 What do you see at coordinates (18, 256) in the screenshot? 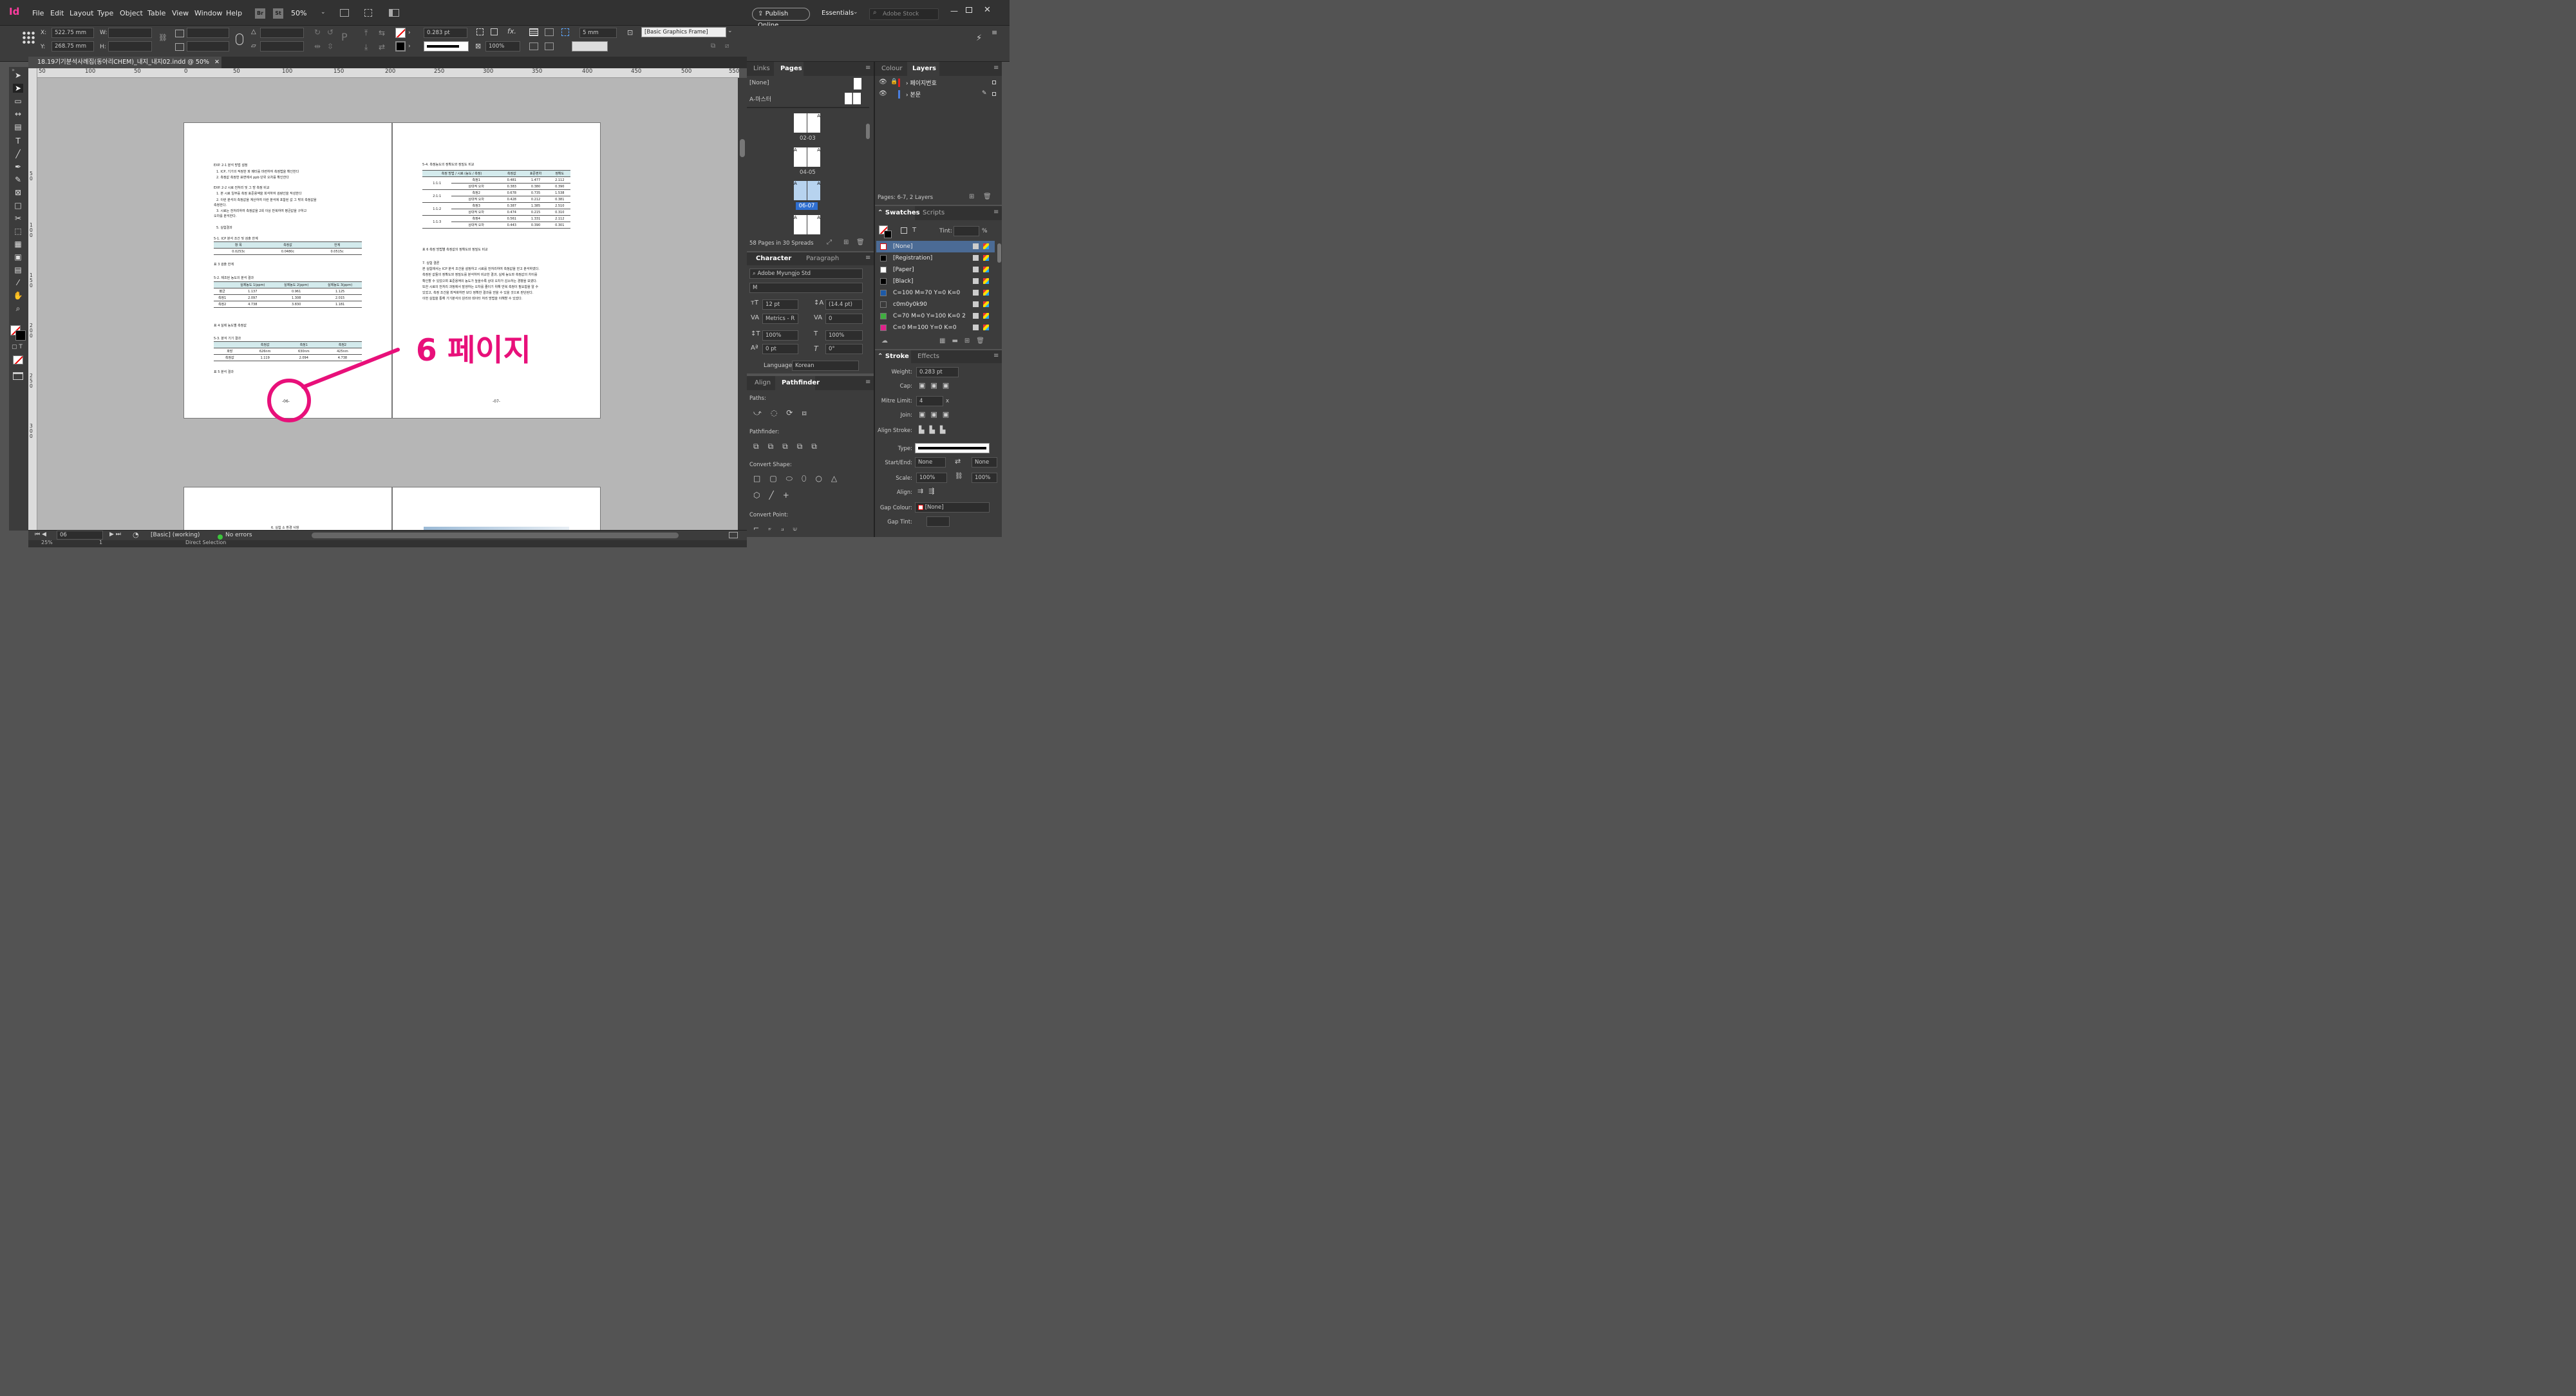
I see `gradient-feather-tool-icon: ▣` at bounding box center [18, 256].